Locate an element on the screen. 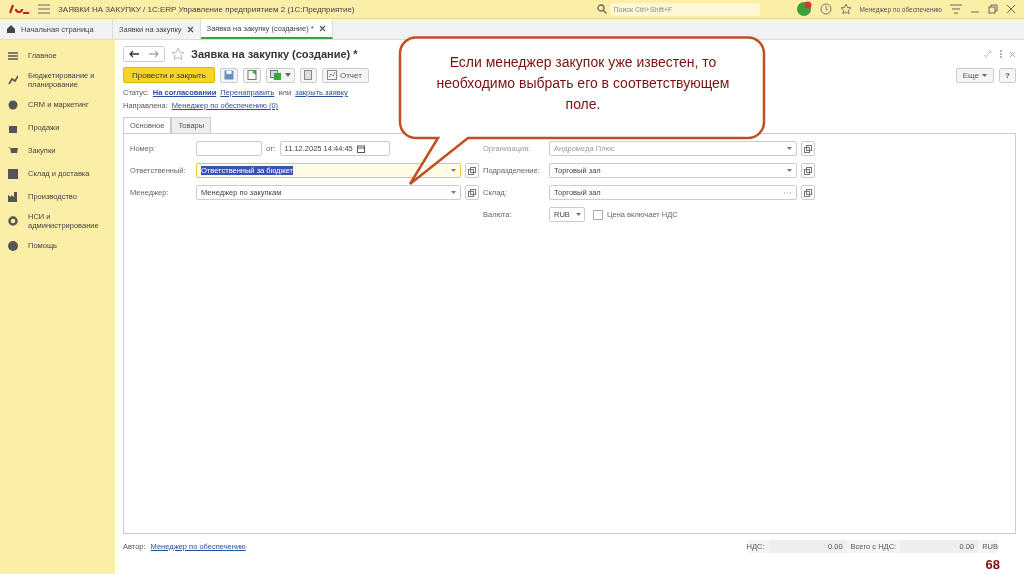 The height and width of the screenshot is (574, 1024). arrow-right-icon is located at coordinates (154, 54).